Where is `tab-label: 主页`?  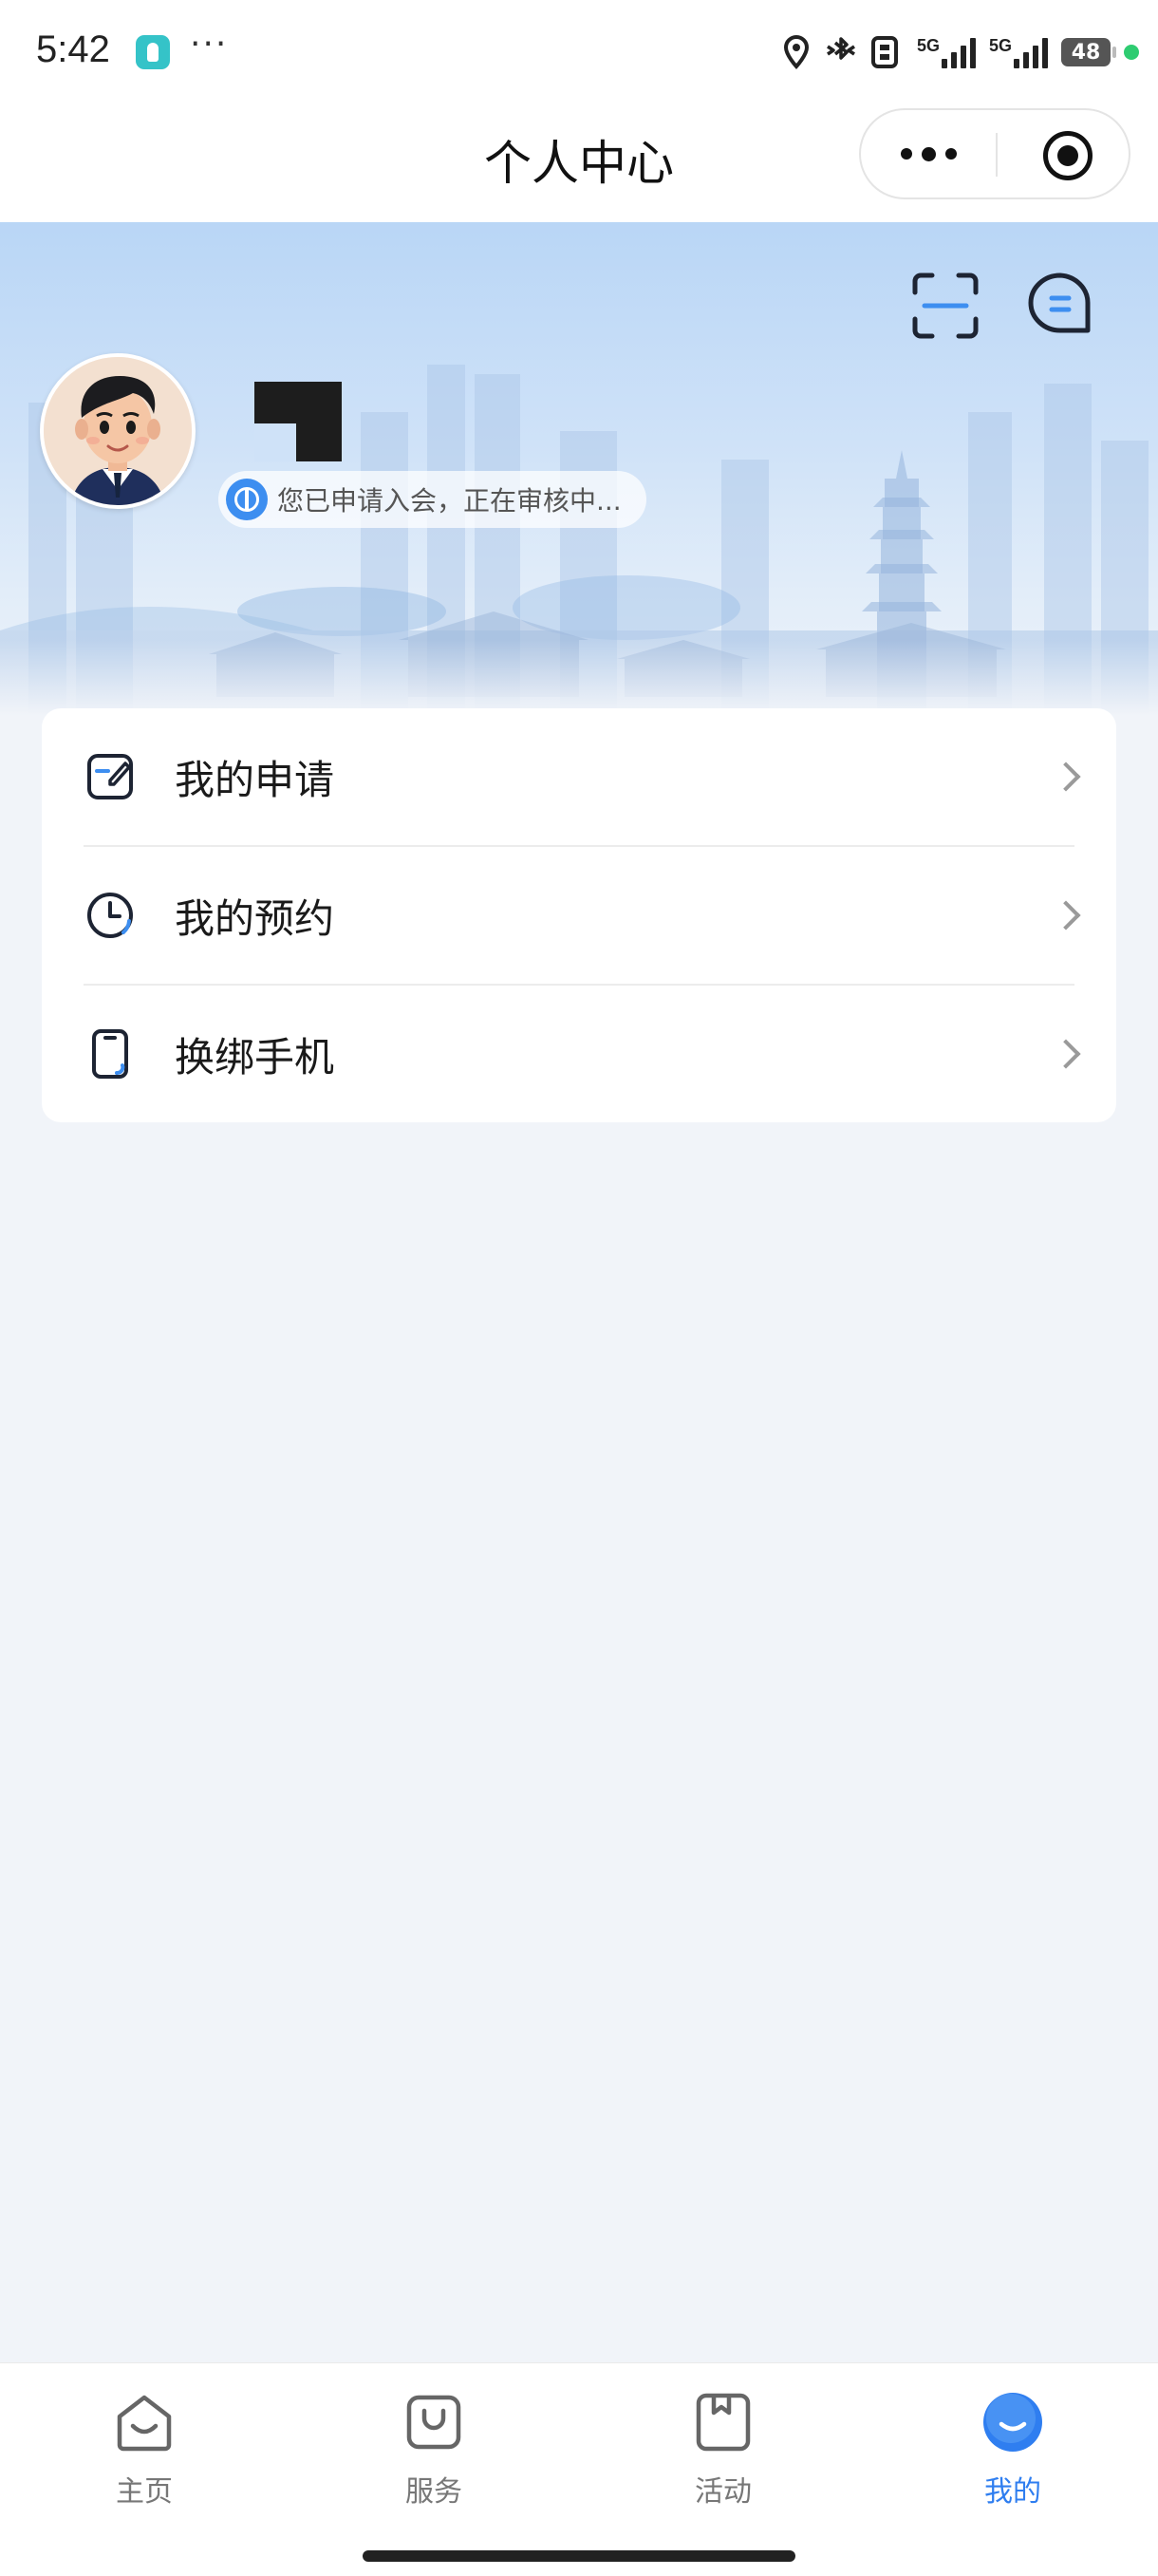 tab-label: 主页 is located at coordinates (144, 2492).